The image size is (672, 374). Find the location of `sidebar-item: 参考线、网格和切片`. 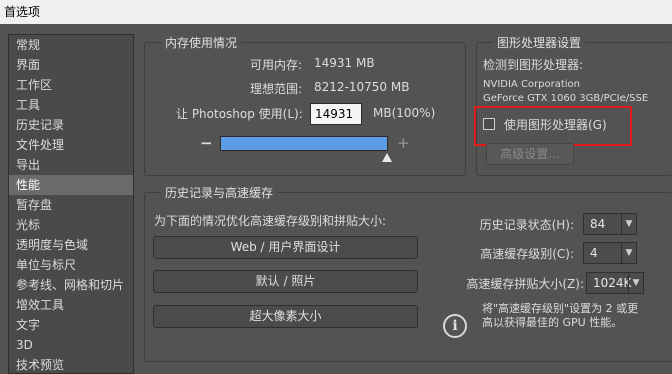

sidebar-item: 参考线、网格和切片 is located at coordinates (71, 285).